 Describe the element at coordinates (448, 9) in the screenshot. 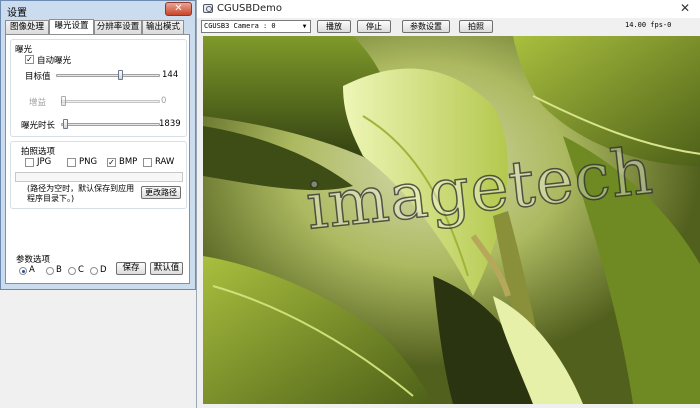

I see `main-title-bar: CGUSBDemo ✕` at that location.